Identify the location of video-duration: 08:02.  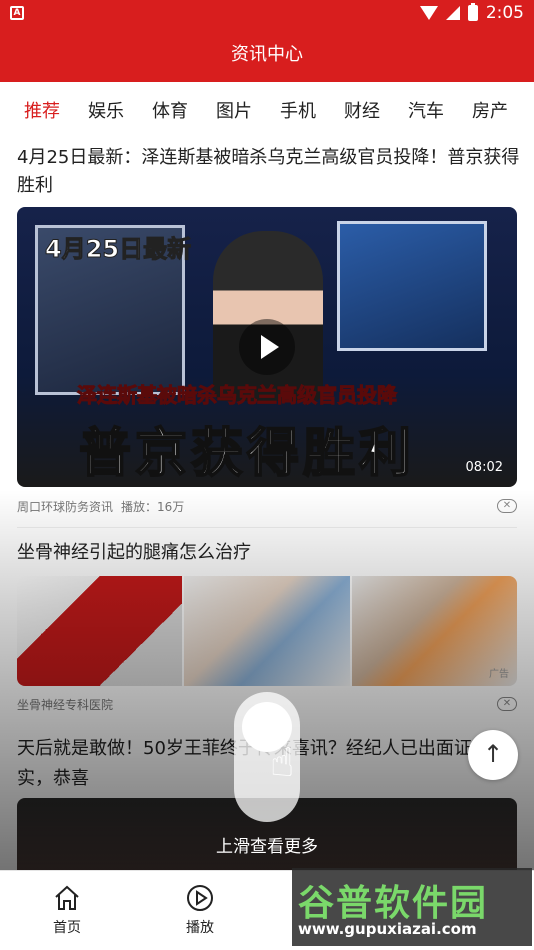
(484, 467).